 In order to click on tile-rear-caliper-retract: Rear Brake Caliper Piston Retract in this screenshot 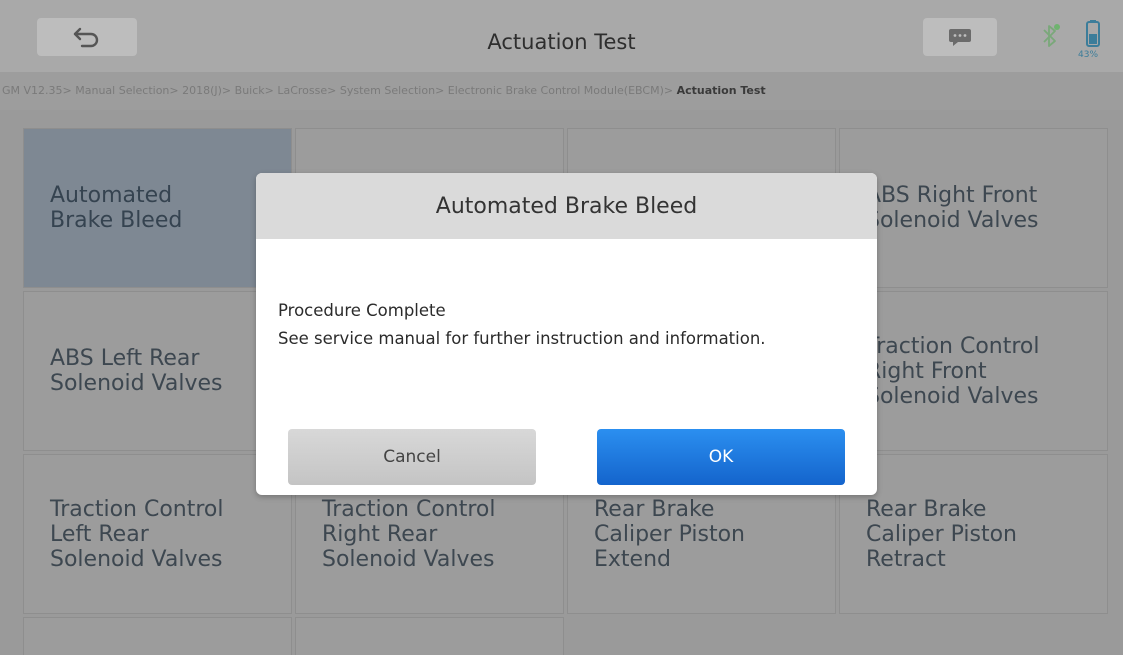, I will do `click(973, 534)`.